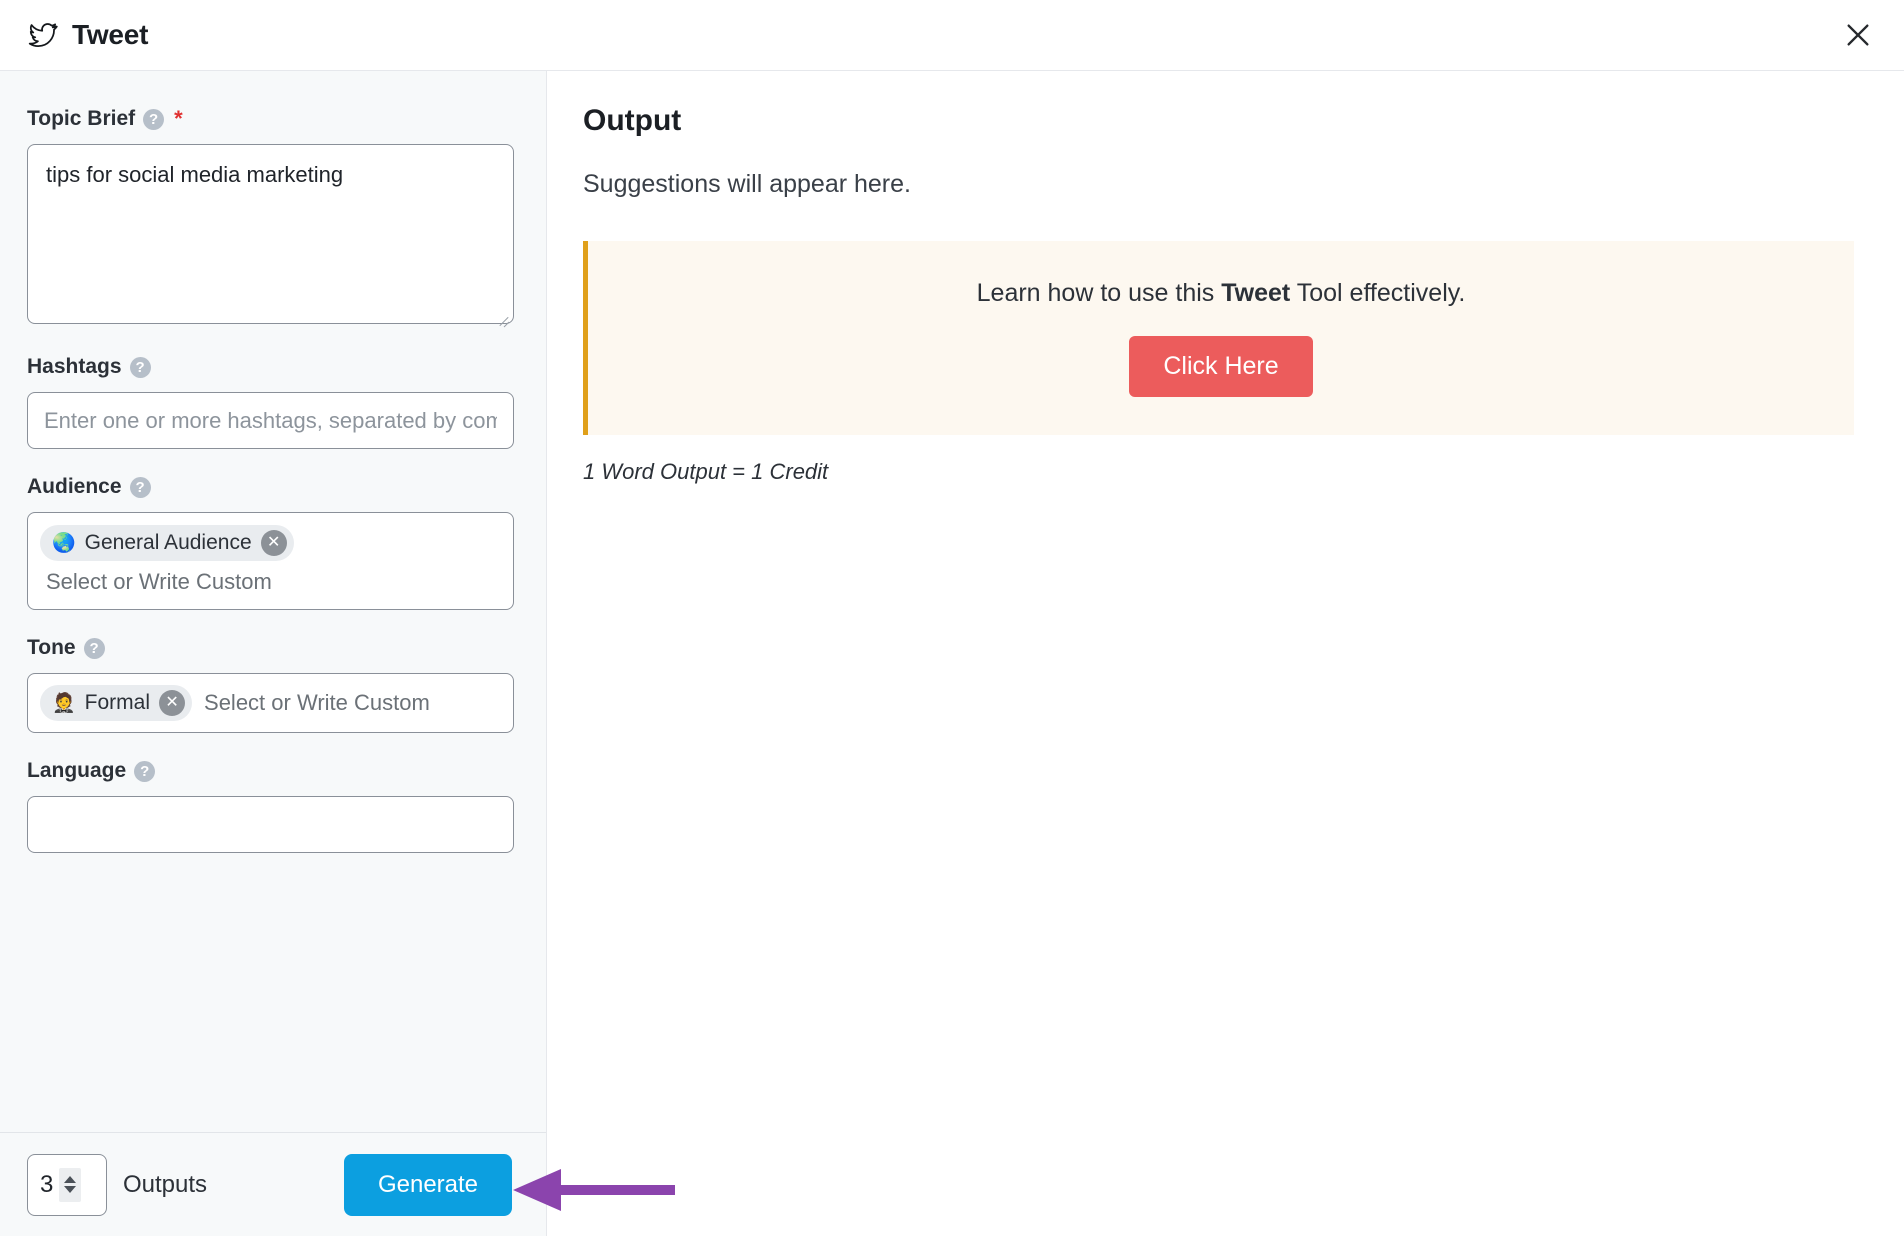 This screenshot has width=1904, height=1236. What do you see at coordinates (81, 118) in the screenshot?
I see `topic-brief-label: Topic Brief` at bounding box center [81, 118].